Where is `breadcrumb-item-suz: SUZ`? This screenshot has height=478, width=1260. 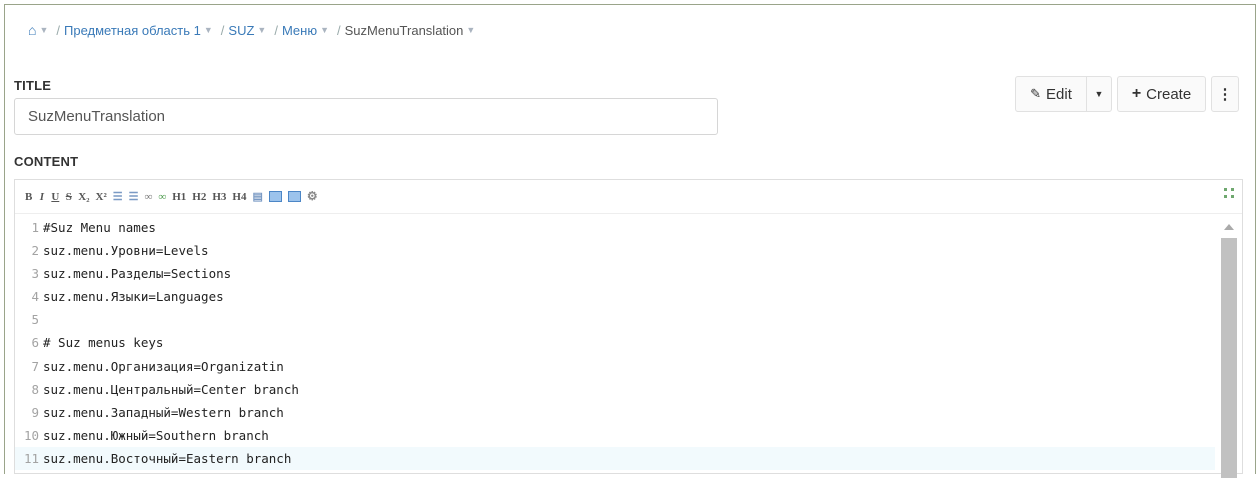 breadcrumb-item-suz: SUZ is located at coordinates (241, 30).